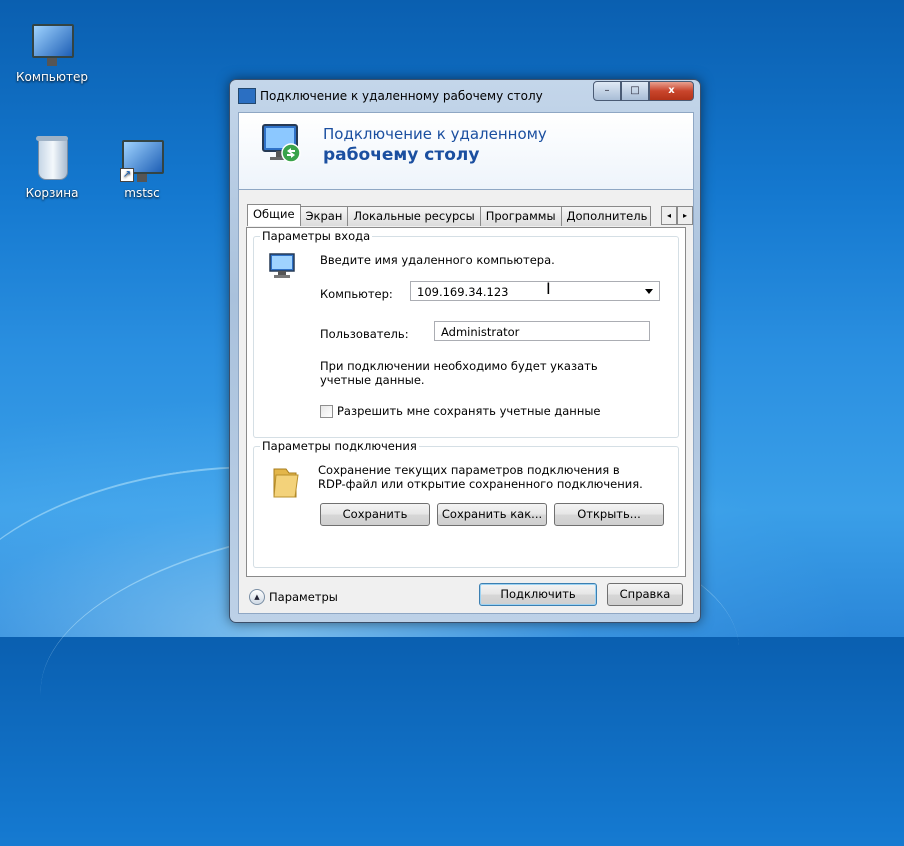 The image size is (904, 846). What do you see at coordinates (303, 597) in the screenshot?
I see `options-toggle-label: Параметры` at bounding box center [303, 597].